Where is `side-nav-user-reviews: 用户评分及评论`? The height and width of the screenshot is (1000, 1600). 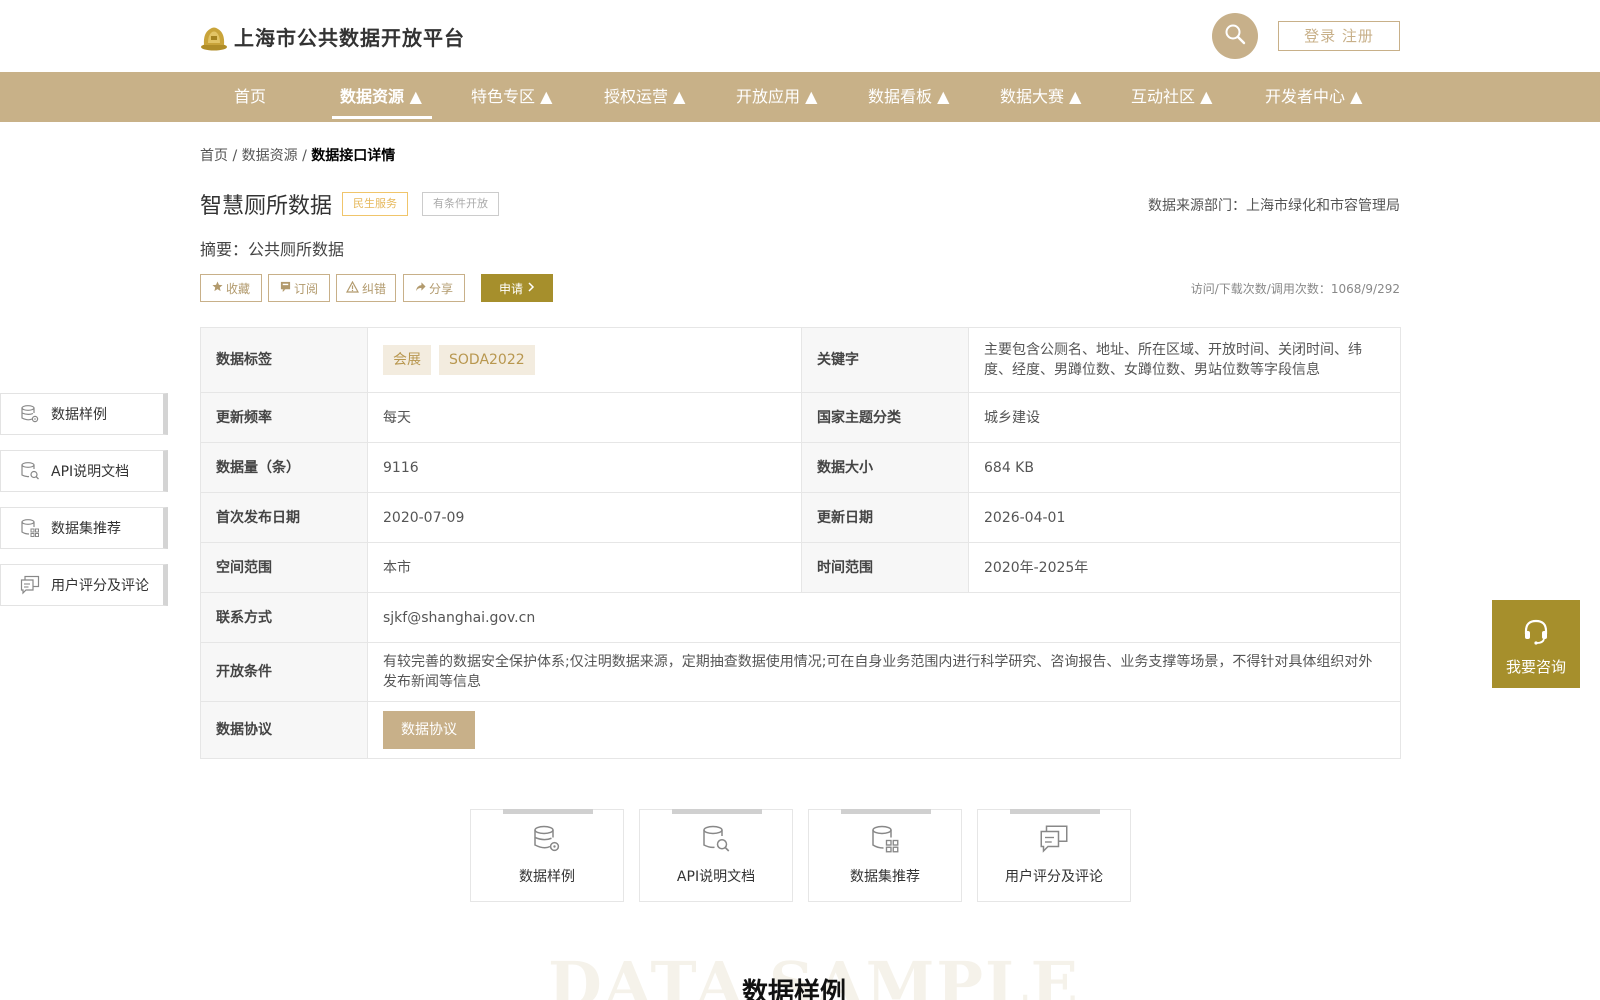
side-nav-user-reviews: 用户评分及评论 is located at coordinates (84, 585).